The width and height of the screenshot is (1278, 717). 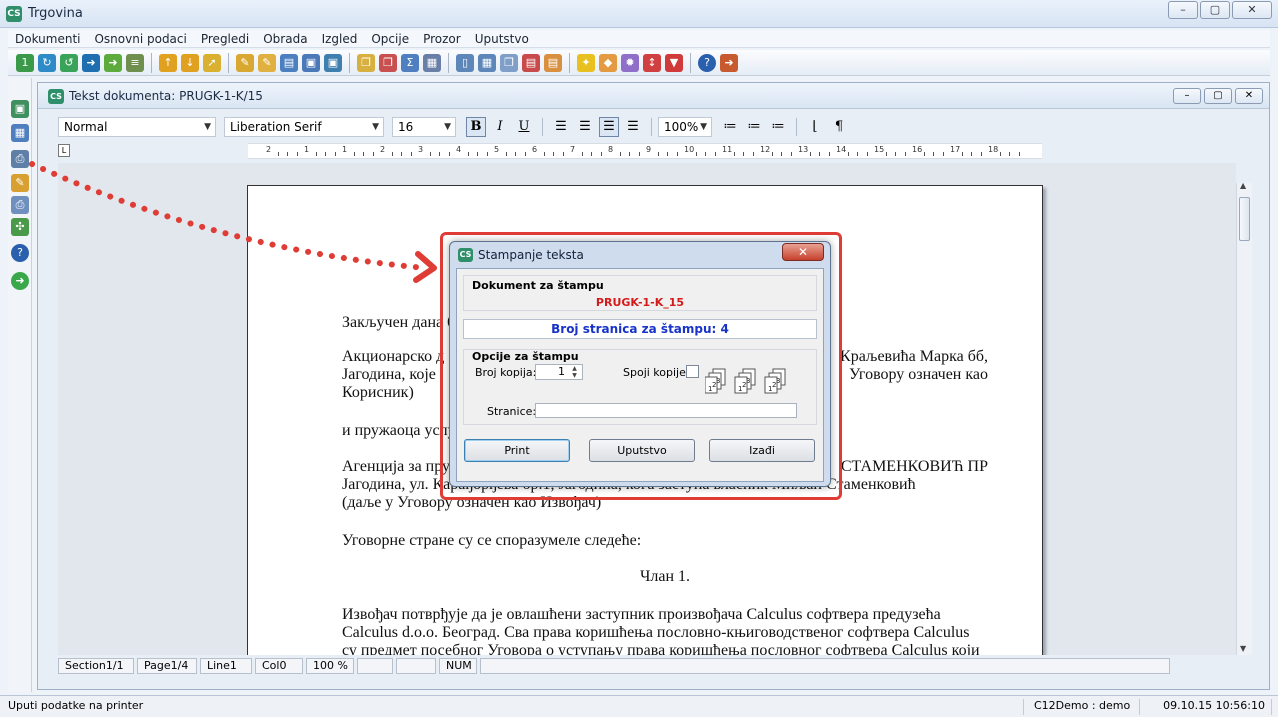 I want to click on menu-prozor: Prozor, so click(x=442, y=39).